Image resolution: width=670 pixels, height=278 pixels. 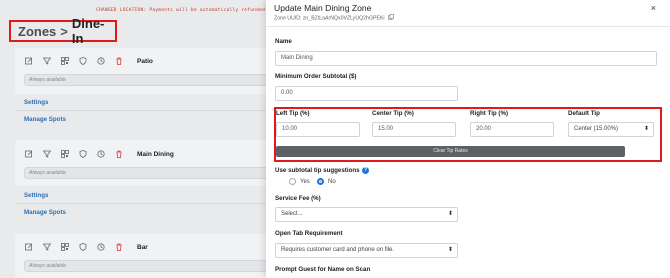 I want to click on modal-title: Update Main Dining Zone, so click(x=323, y=8).